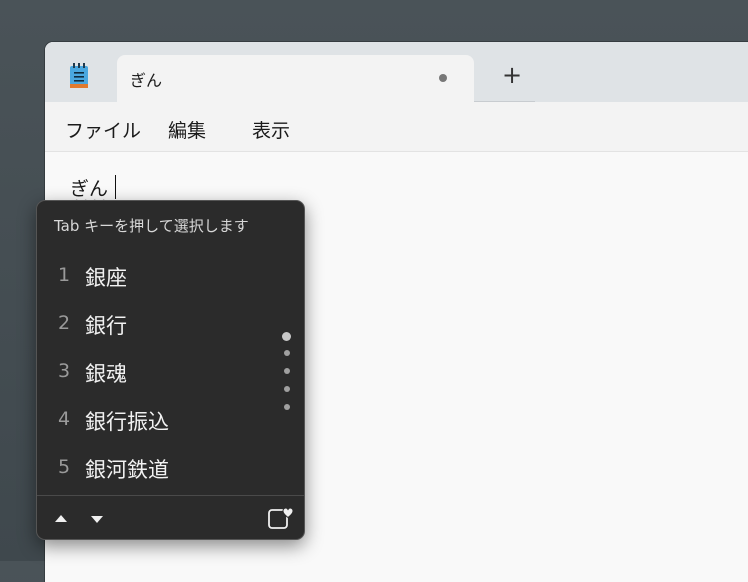 The width and height of the screenshot is (748, 582). I want to click on candidate-text: 銀行, so click(106, 326).